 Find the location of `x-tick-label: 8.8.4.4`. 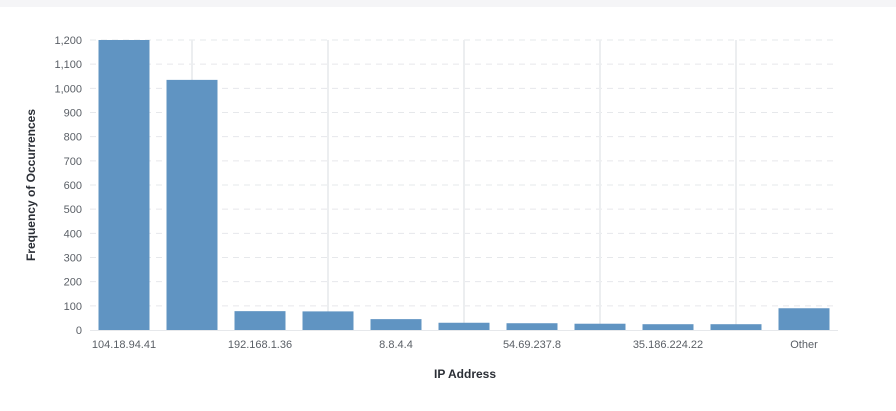

x-tick-label: 8.8.4.4 is located at coordinates (396, 345).